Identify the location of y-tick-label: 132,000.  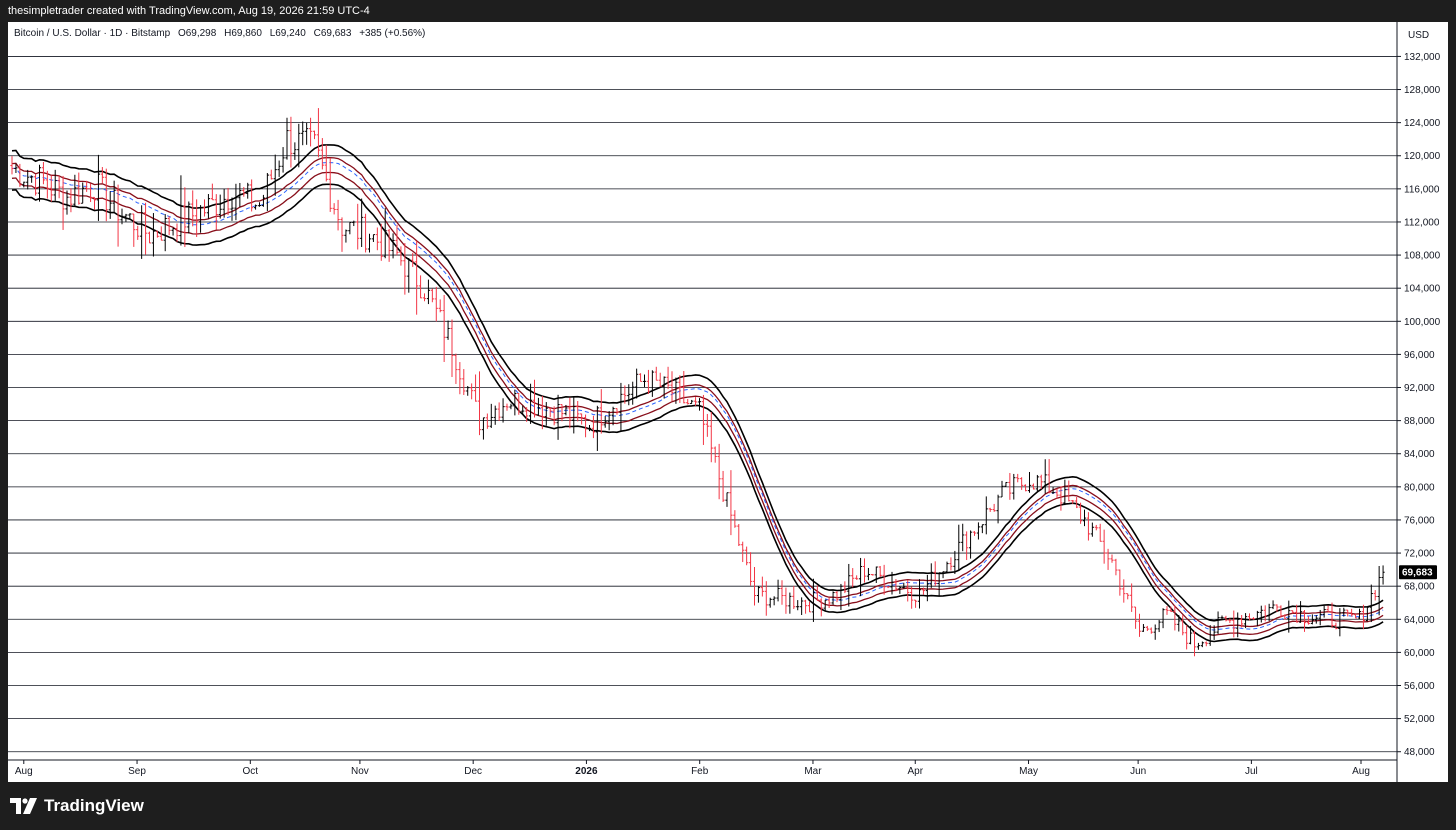
(1422, 57).